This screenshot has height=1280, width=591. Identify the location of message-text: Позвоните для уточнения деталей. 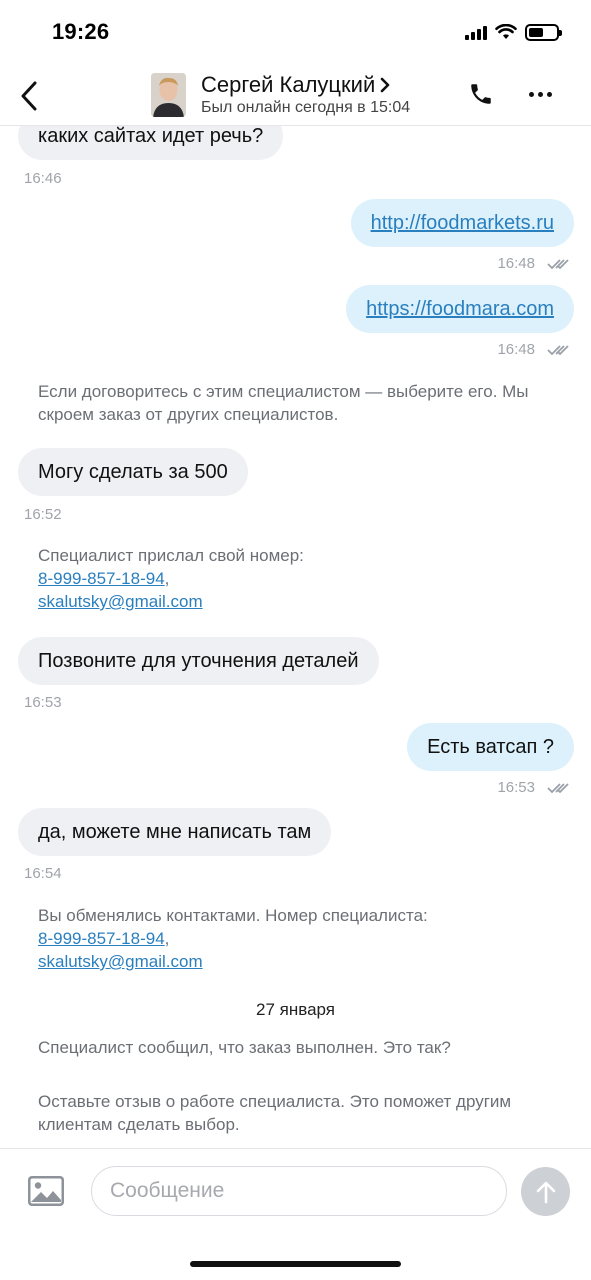
(198, 661).